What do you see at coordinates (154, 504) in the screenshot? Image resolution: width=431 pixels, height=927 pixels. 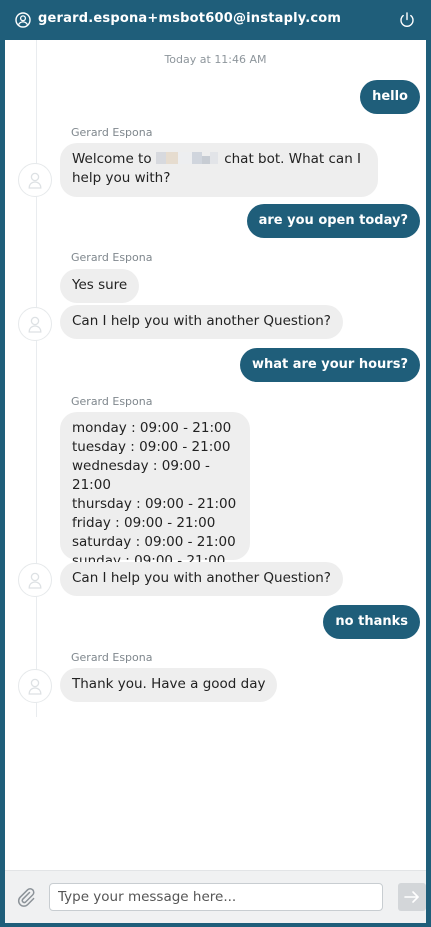 I see `hours-line: thursday : 09:00 - 21:00` at bounding box center [154, 504].